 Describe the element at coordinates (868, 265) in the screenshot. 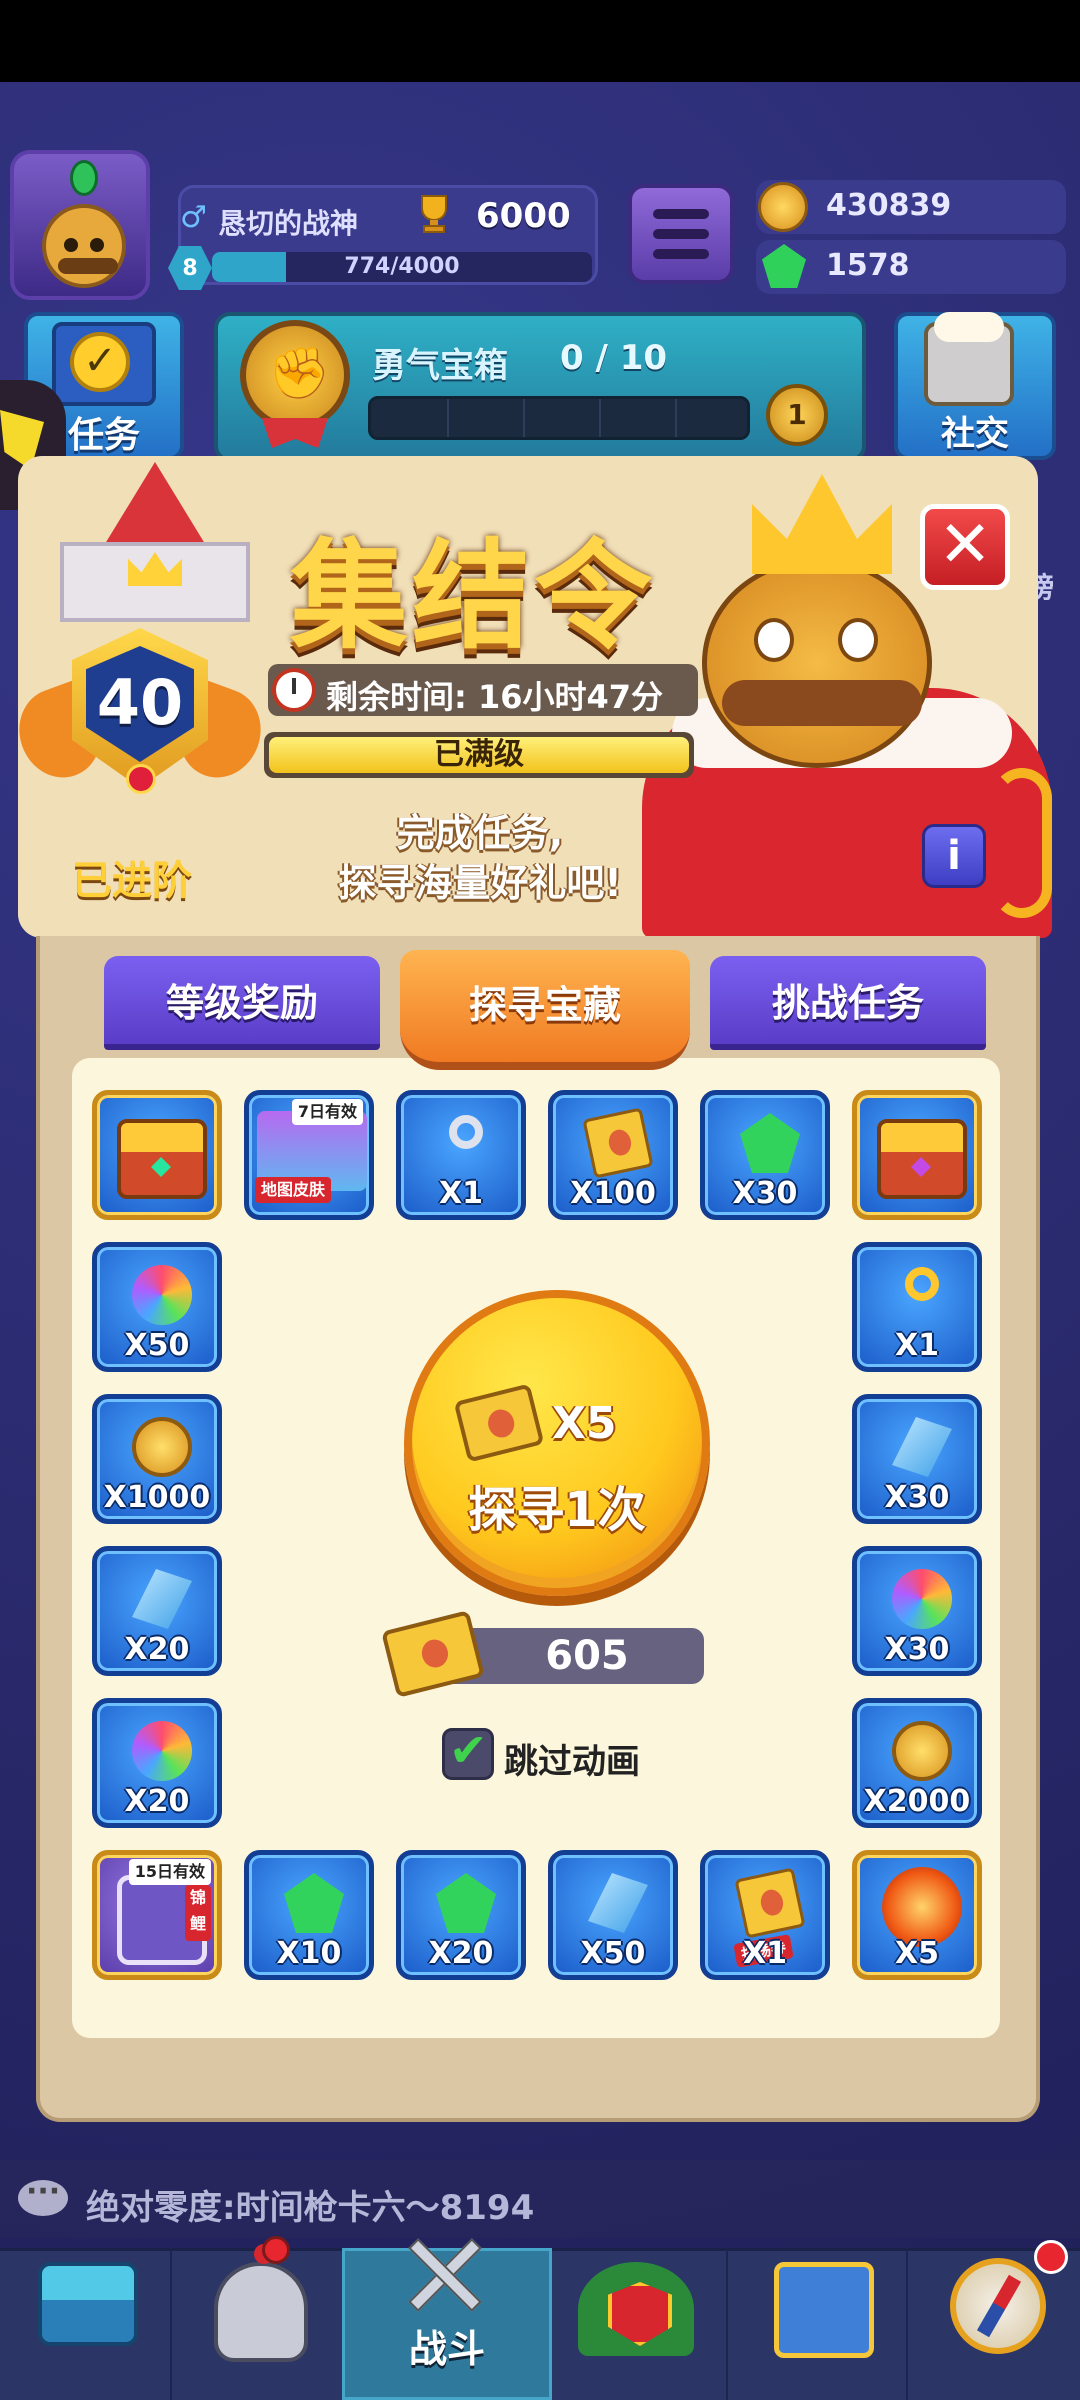

I see `gem-amount: 1578` at that location.